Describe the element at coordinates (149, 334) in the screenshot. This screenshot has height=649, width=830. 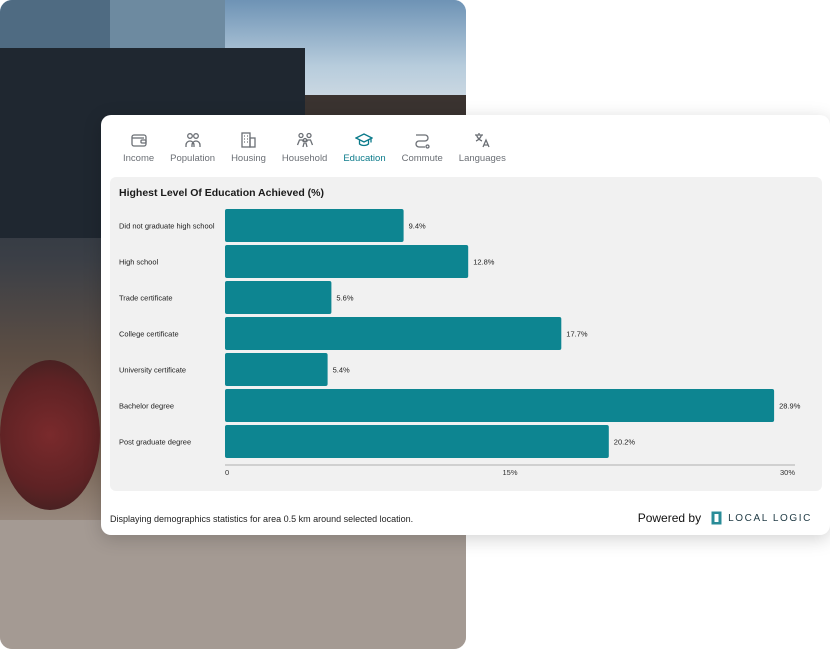
I see `category-label: College certificate` at that location.